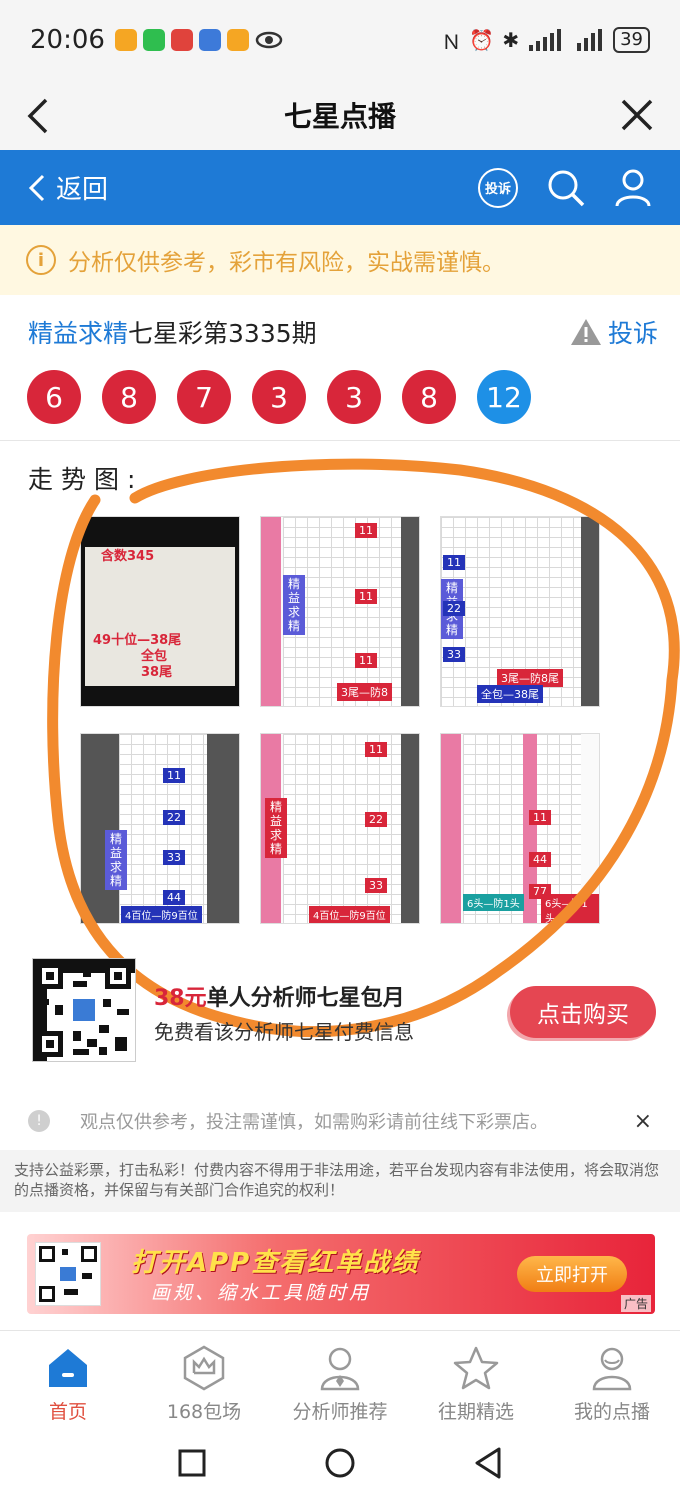 This screenshot has height=1500, width=680. What do you see at coordinates (488, 1463) in the screenshot?
I see `back-triangle-icon` at bounding box center [488, 1463].